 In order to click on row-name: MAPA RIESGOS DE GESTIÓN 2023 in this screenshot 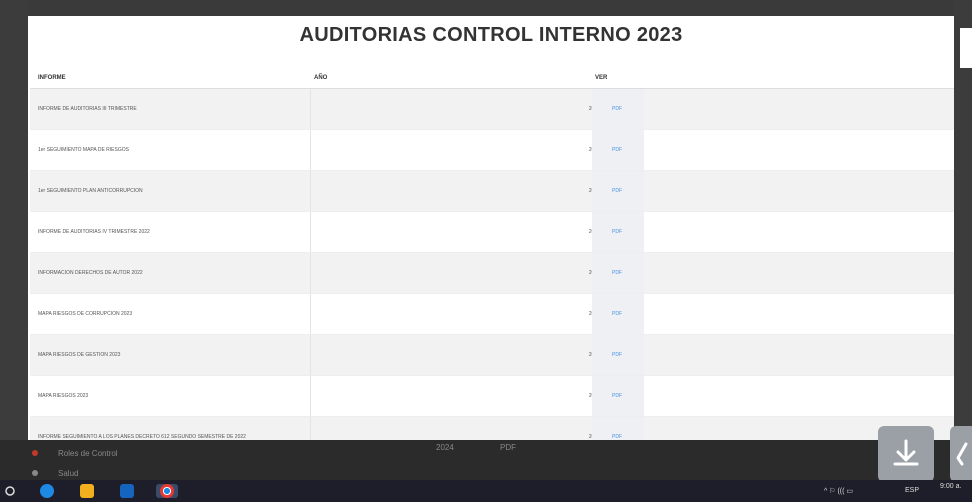, I will do `click(79, 355)`.